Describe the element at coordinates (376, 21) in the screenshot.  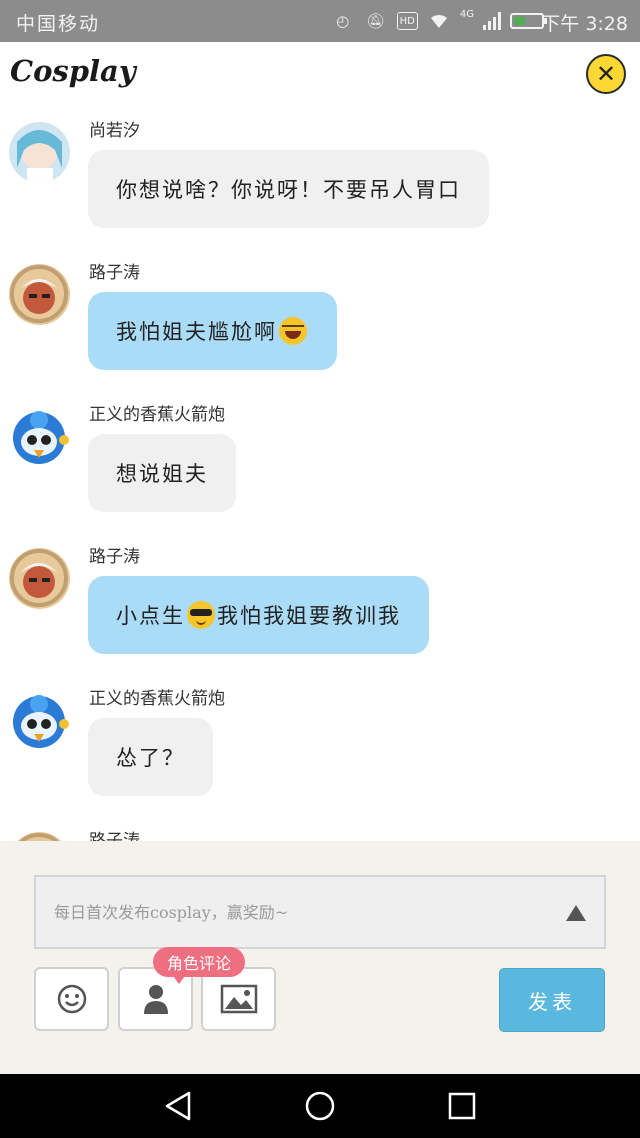
I see `mute-icon: 🔕︎` at that location.